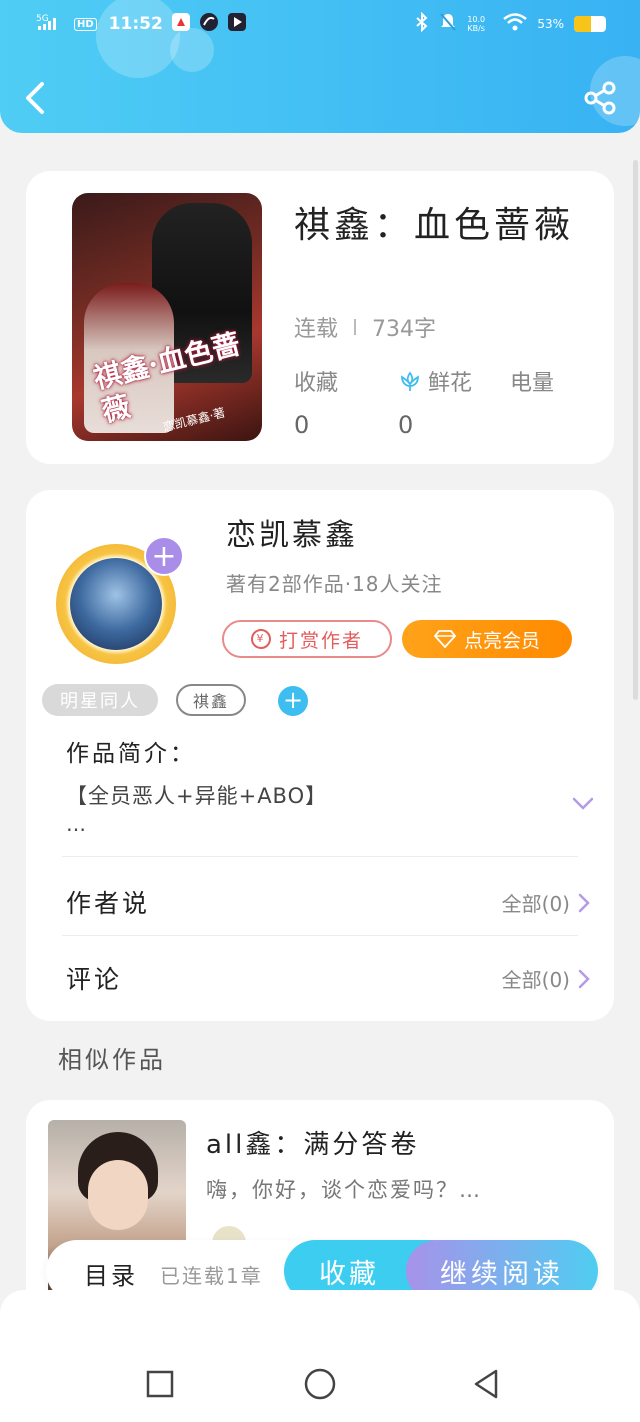  I want to click on book-stats: 收藏 0 鲜花 0 电量, so click(444, 405).